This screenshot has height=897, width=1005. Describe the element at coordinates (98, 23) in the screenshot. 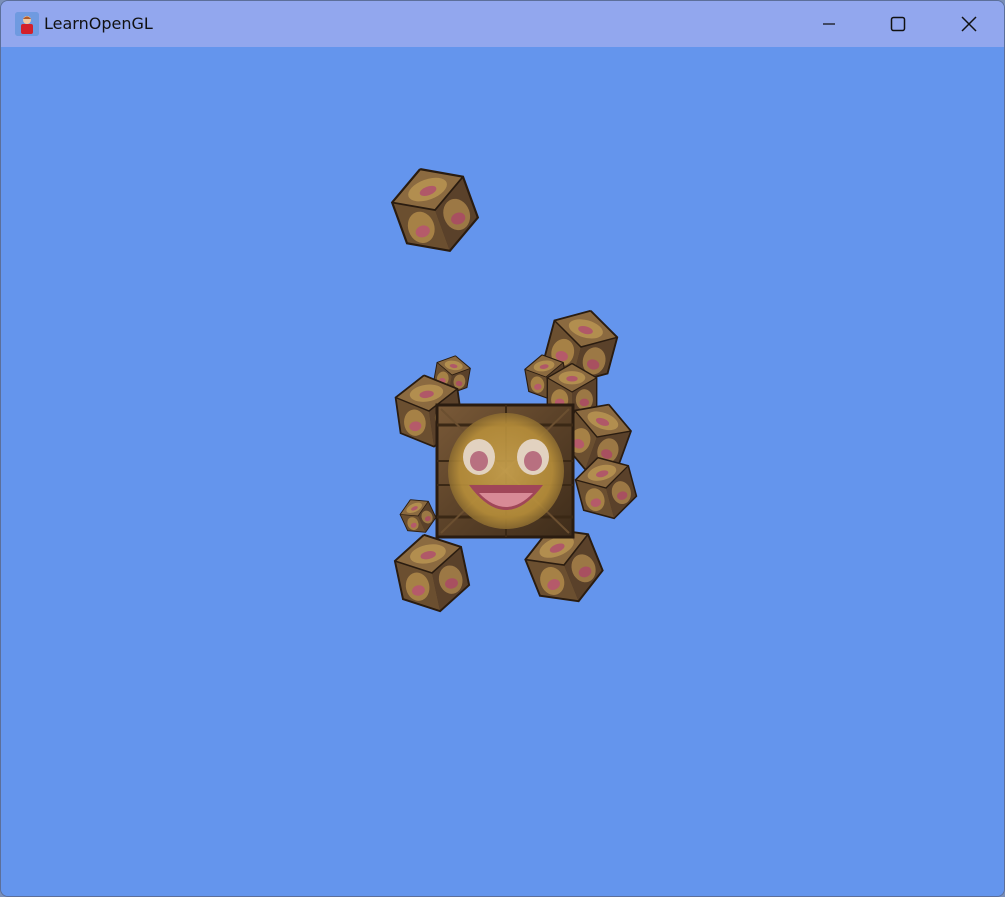

I see `window-title: LearnOpenGL` at that location.